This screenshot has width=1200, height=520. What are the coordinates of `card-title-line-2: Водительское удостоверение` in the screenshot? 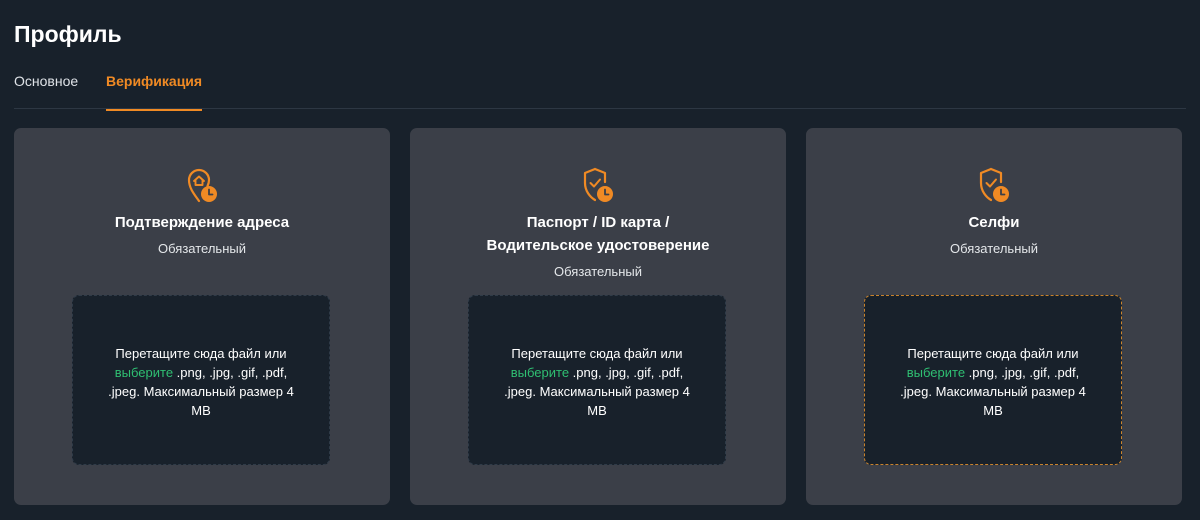 It's located at (598, 245).